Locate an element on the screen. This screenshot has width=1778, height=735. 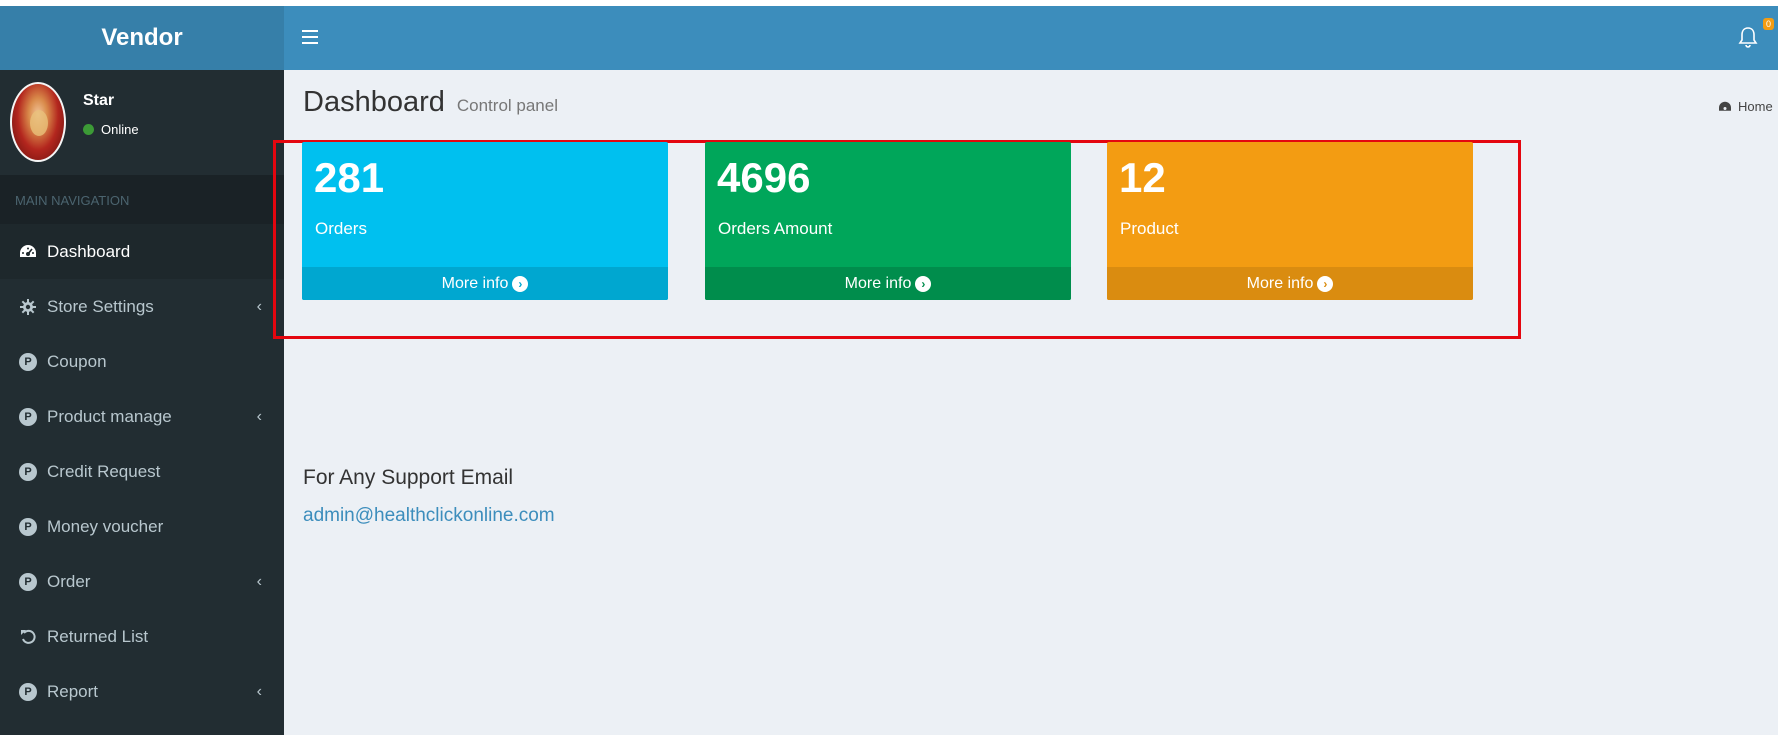
avatar is located at coordinates (38, 122).